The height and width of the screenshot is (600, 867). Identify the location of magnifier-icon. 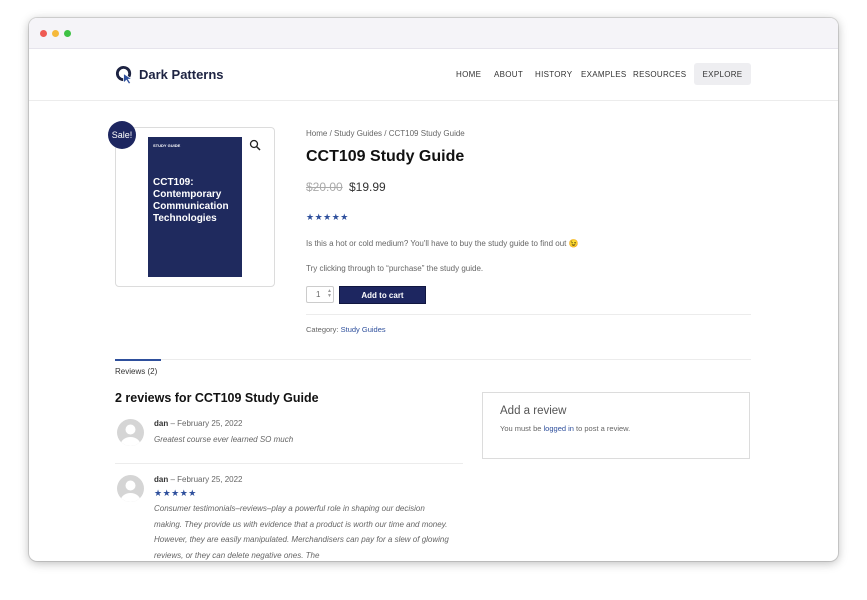
(255, 145).